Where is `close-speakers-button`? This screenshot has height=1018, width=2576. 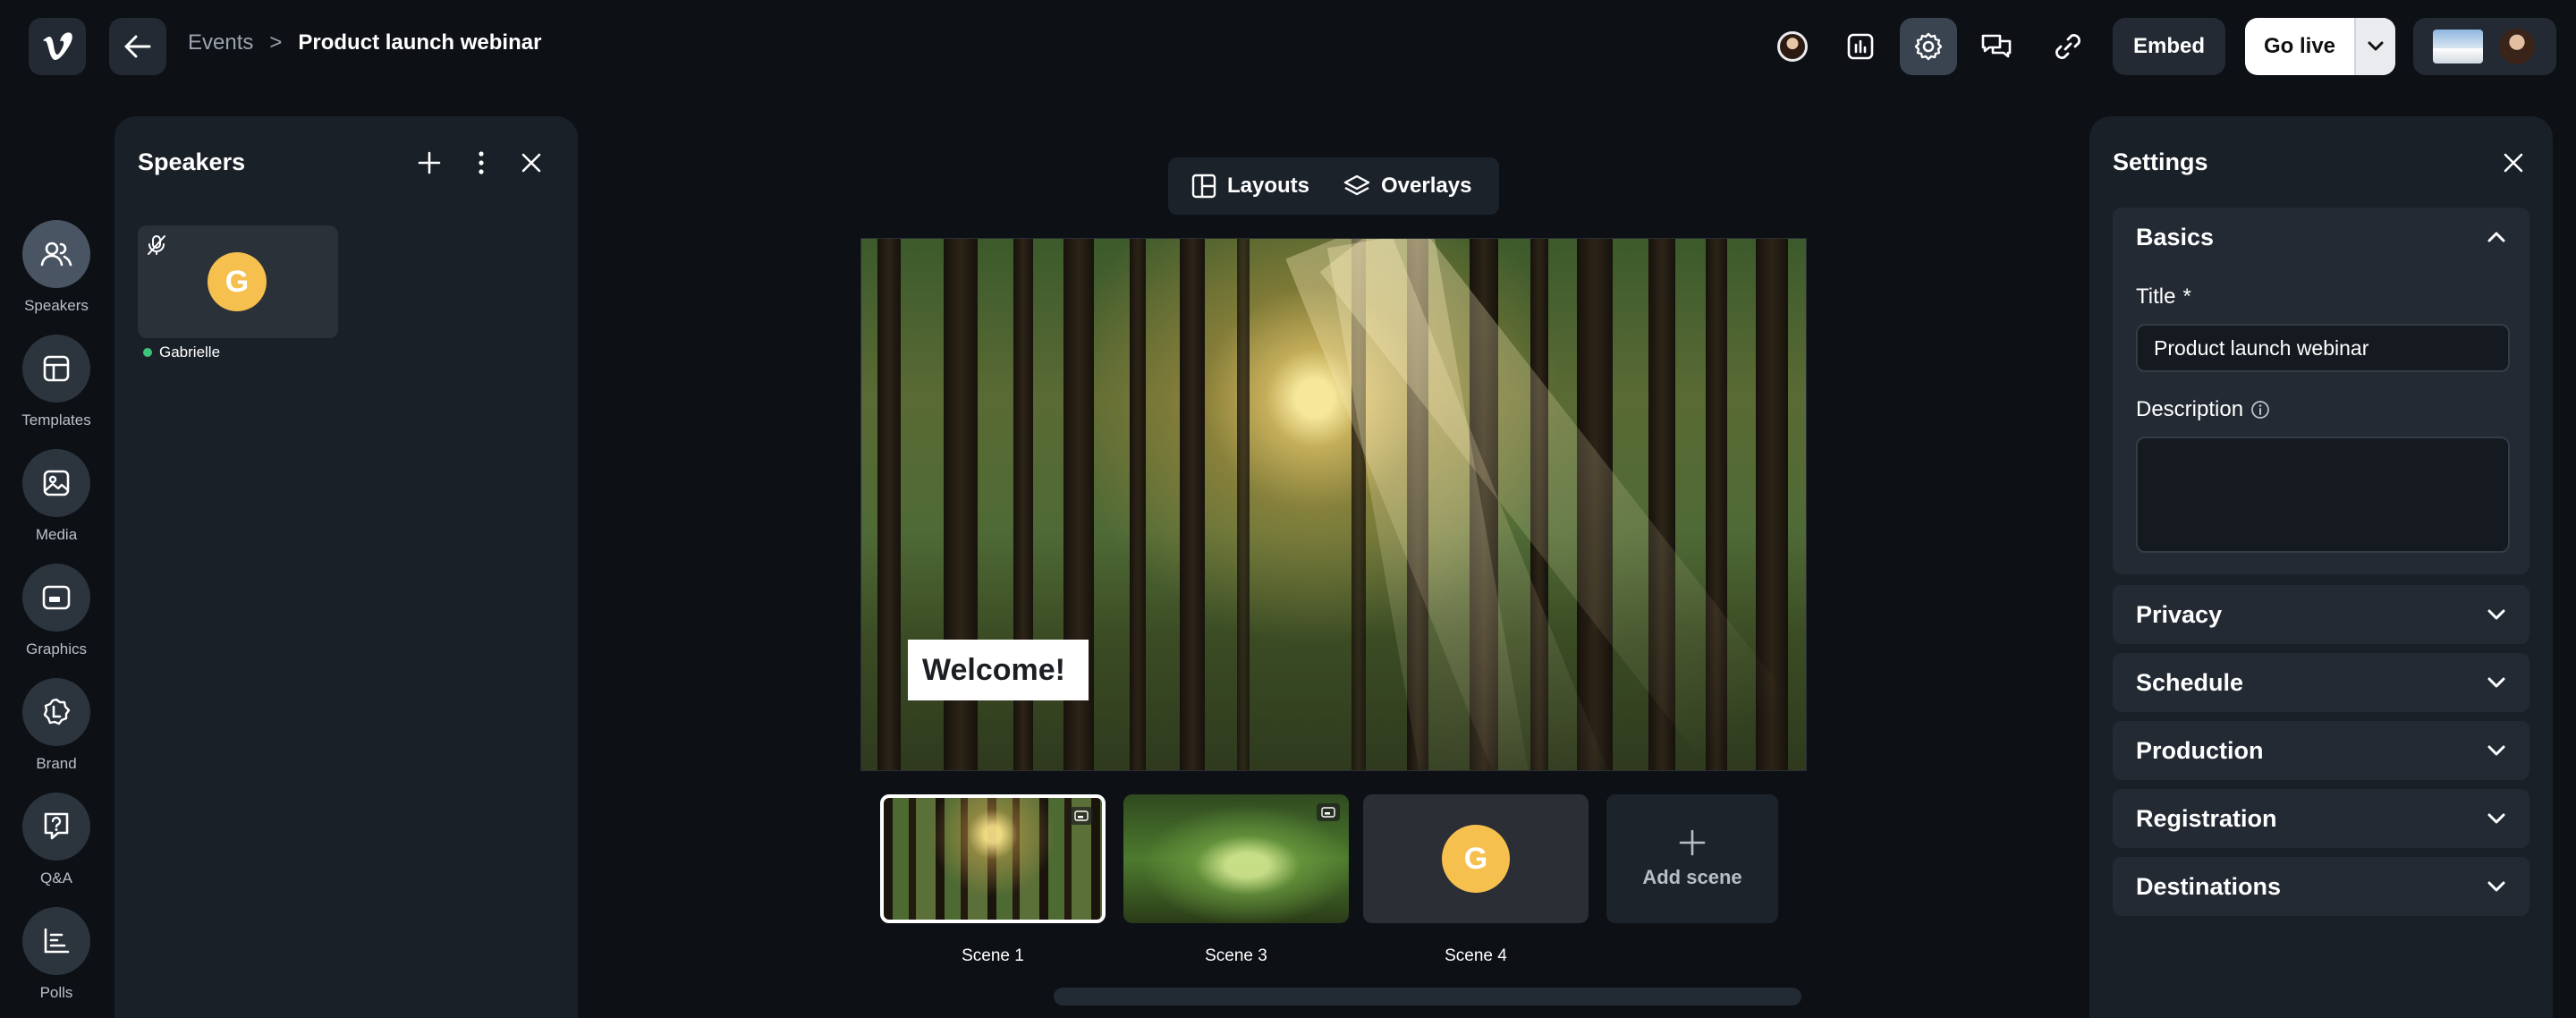 close-speakers-button is located at coordinates (531, 162).